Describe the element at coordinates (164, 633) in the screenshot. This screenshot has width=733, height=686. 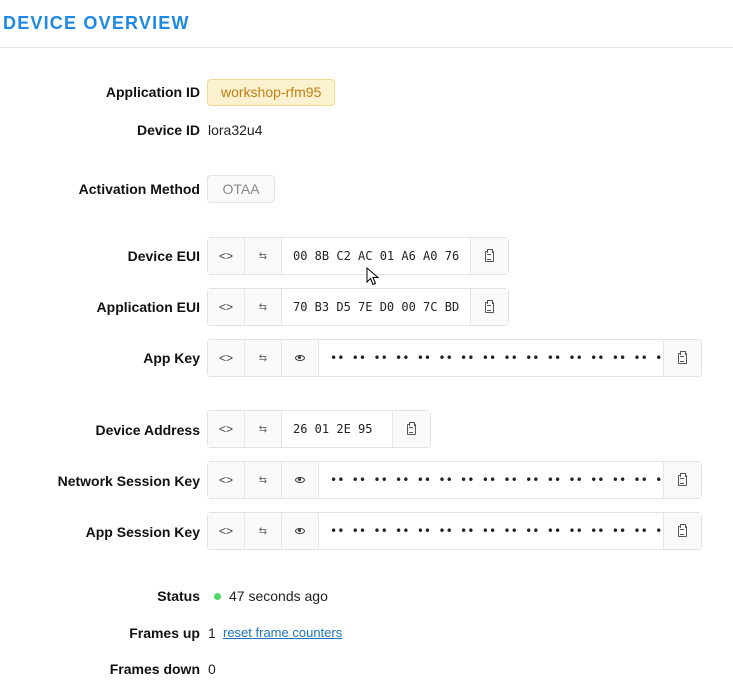
I see `frames-up-label: Frames up` at that location.